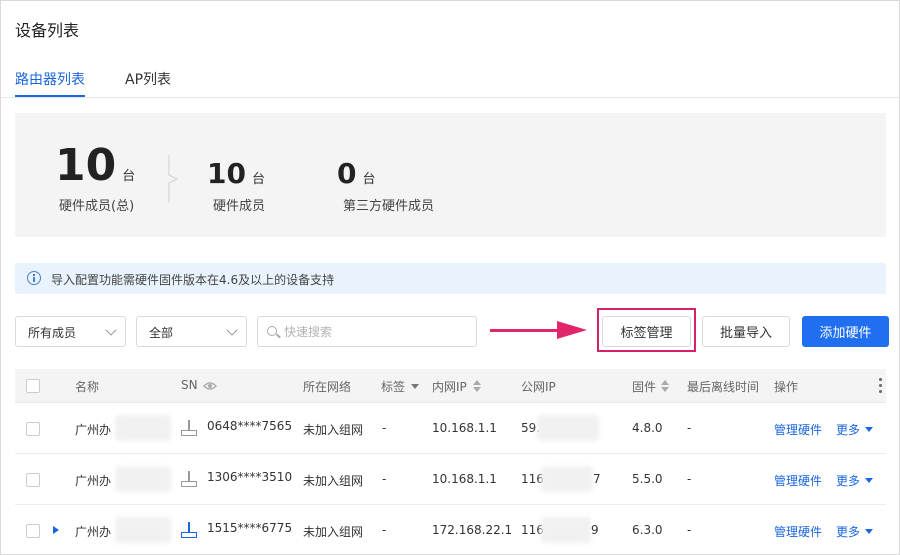  Describe the element at coordinates (415, 386) in the screenshot. I see `tag-filter-caret-icon` at that location.